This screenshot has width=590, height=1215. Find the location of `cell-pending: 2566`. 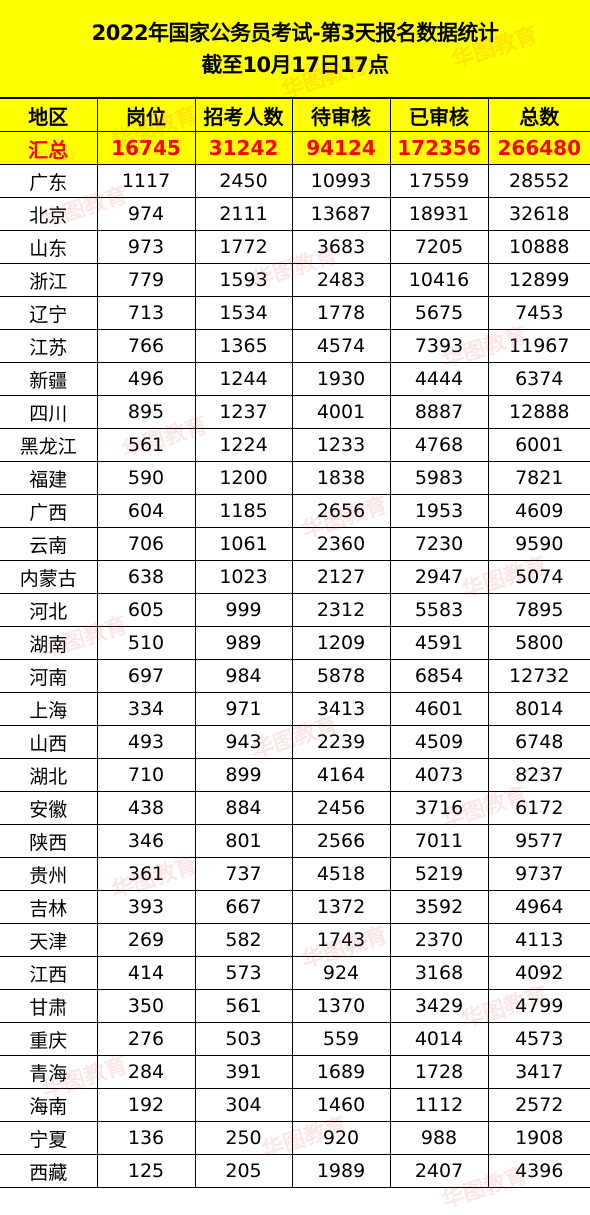

cell-pending: 2566 is located at coordinates (341, 841).